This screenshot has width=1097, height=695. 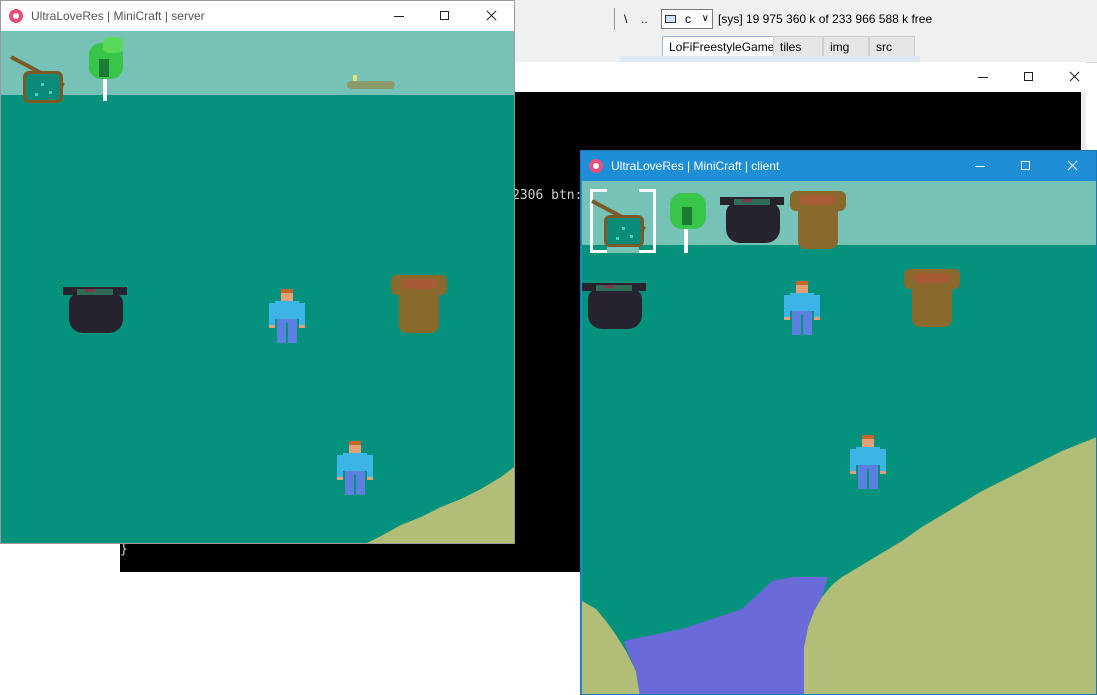 What do you see at coordinates (722, 46) in the screenshot?
I see `tab-lofifreestylegame: LoFiFreestyleGame` at bounding box center [722, 46].